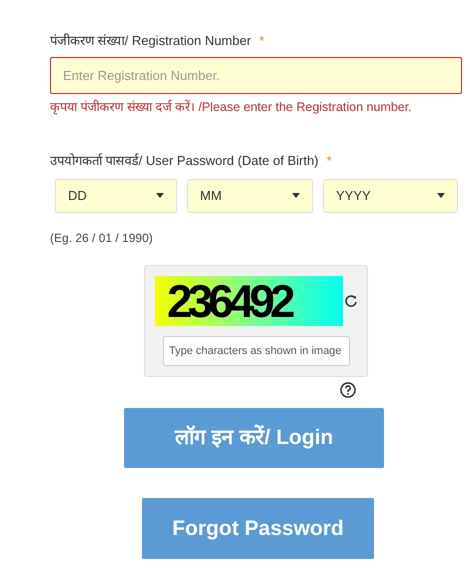 The width and height of the screenshot is (470, 570). What do you see at coordinates (116, 195) in the screenshot?
I see `dropdown: DD` at bounding box center [116, 195].